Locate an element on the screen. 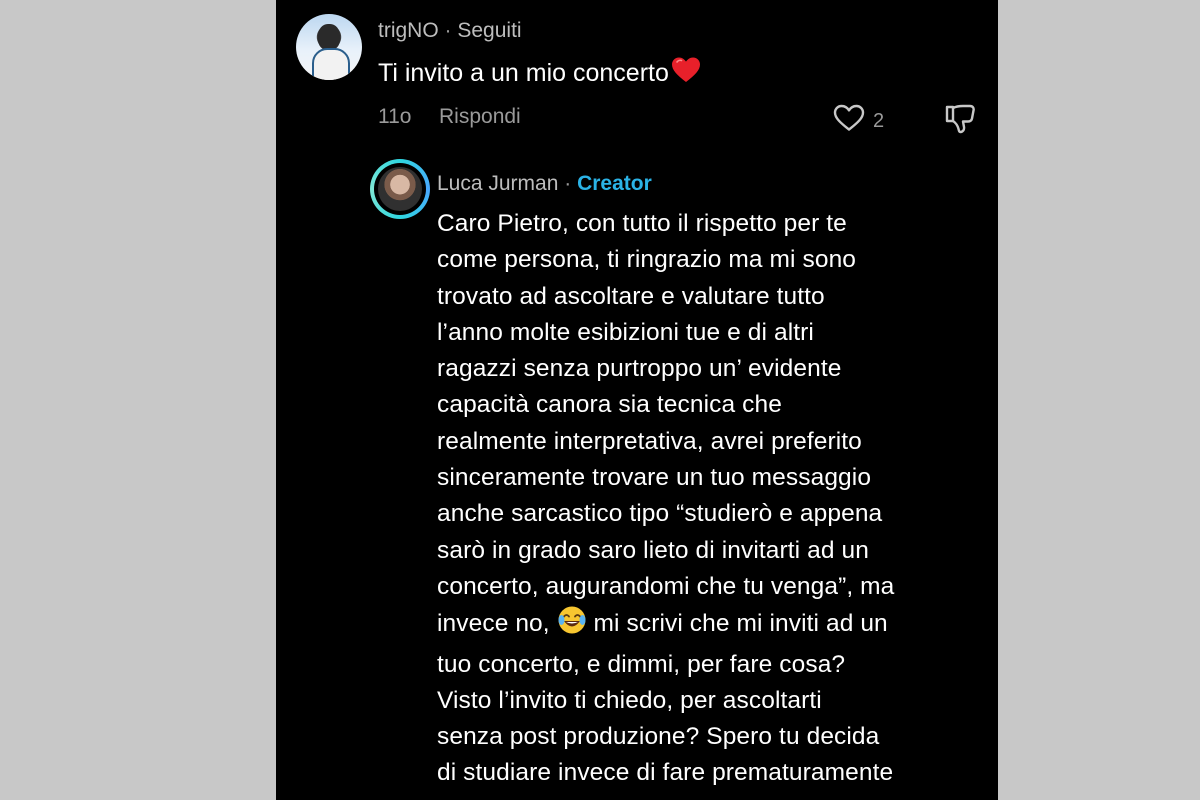 Image resolution: width=1200 pixels, height=800 pixels. avatar-figure is located at coordinates (329, 37).